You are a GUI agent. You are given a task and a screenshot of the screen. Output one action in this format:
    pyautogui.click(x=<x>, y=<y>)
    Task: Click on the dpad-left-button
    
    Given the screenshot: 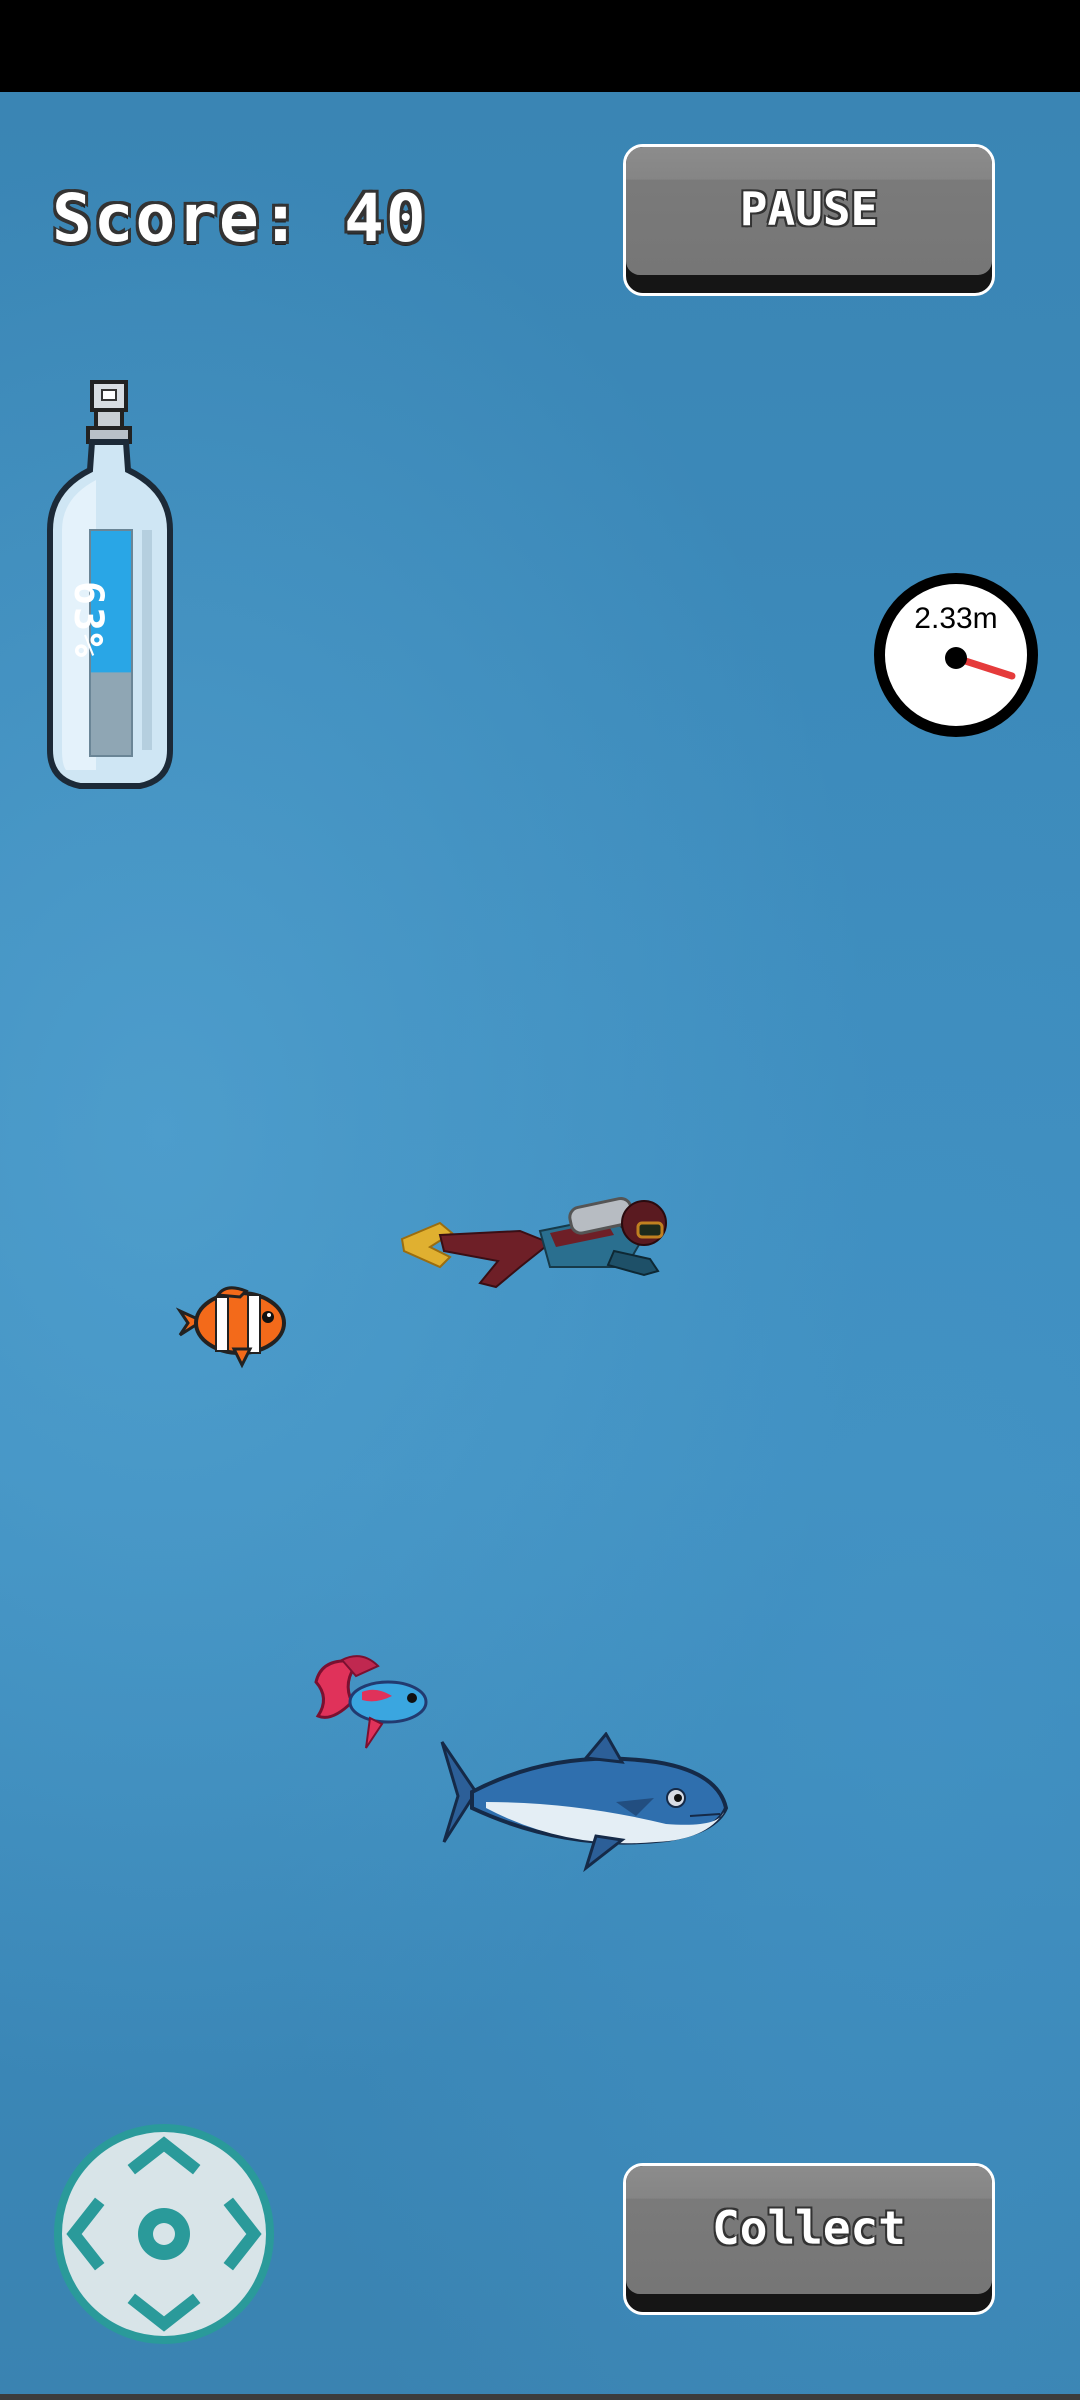 What is the action you would take?
    pyautogui.click(x=87, y=2234)
    